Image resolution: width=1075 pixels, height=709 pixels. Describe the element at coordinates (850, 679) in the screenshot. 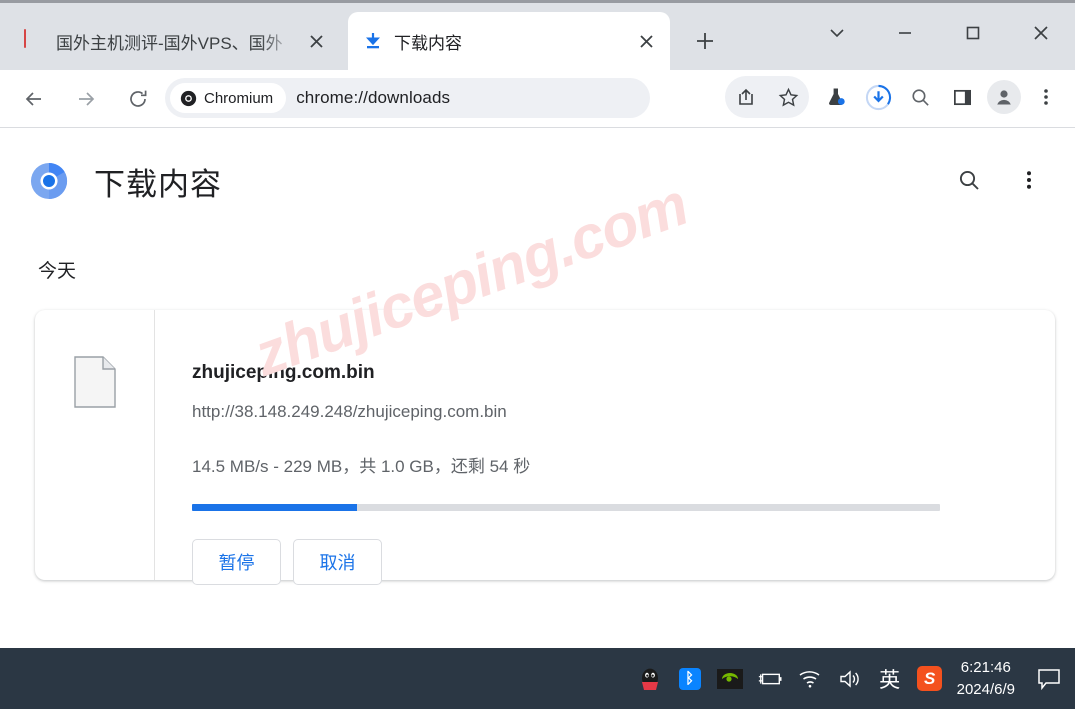

I see `volume-icon` at that location.